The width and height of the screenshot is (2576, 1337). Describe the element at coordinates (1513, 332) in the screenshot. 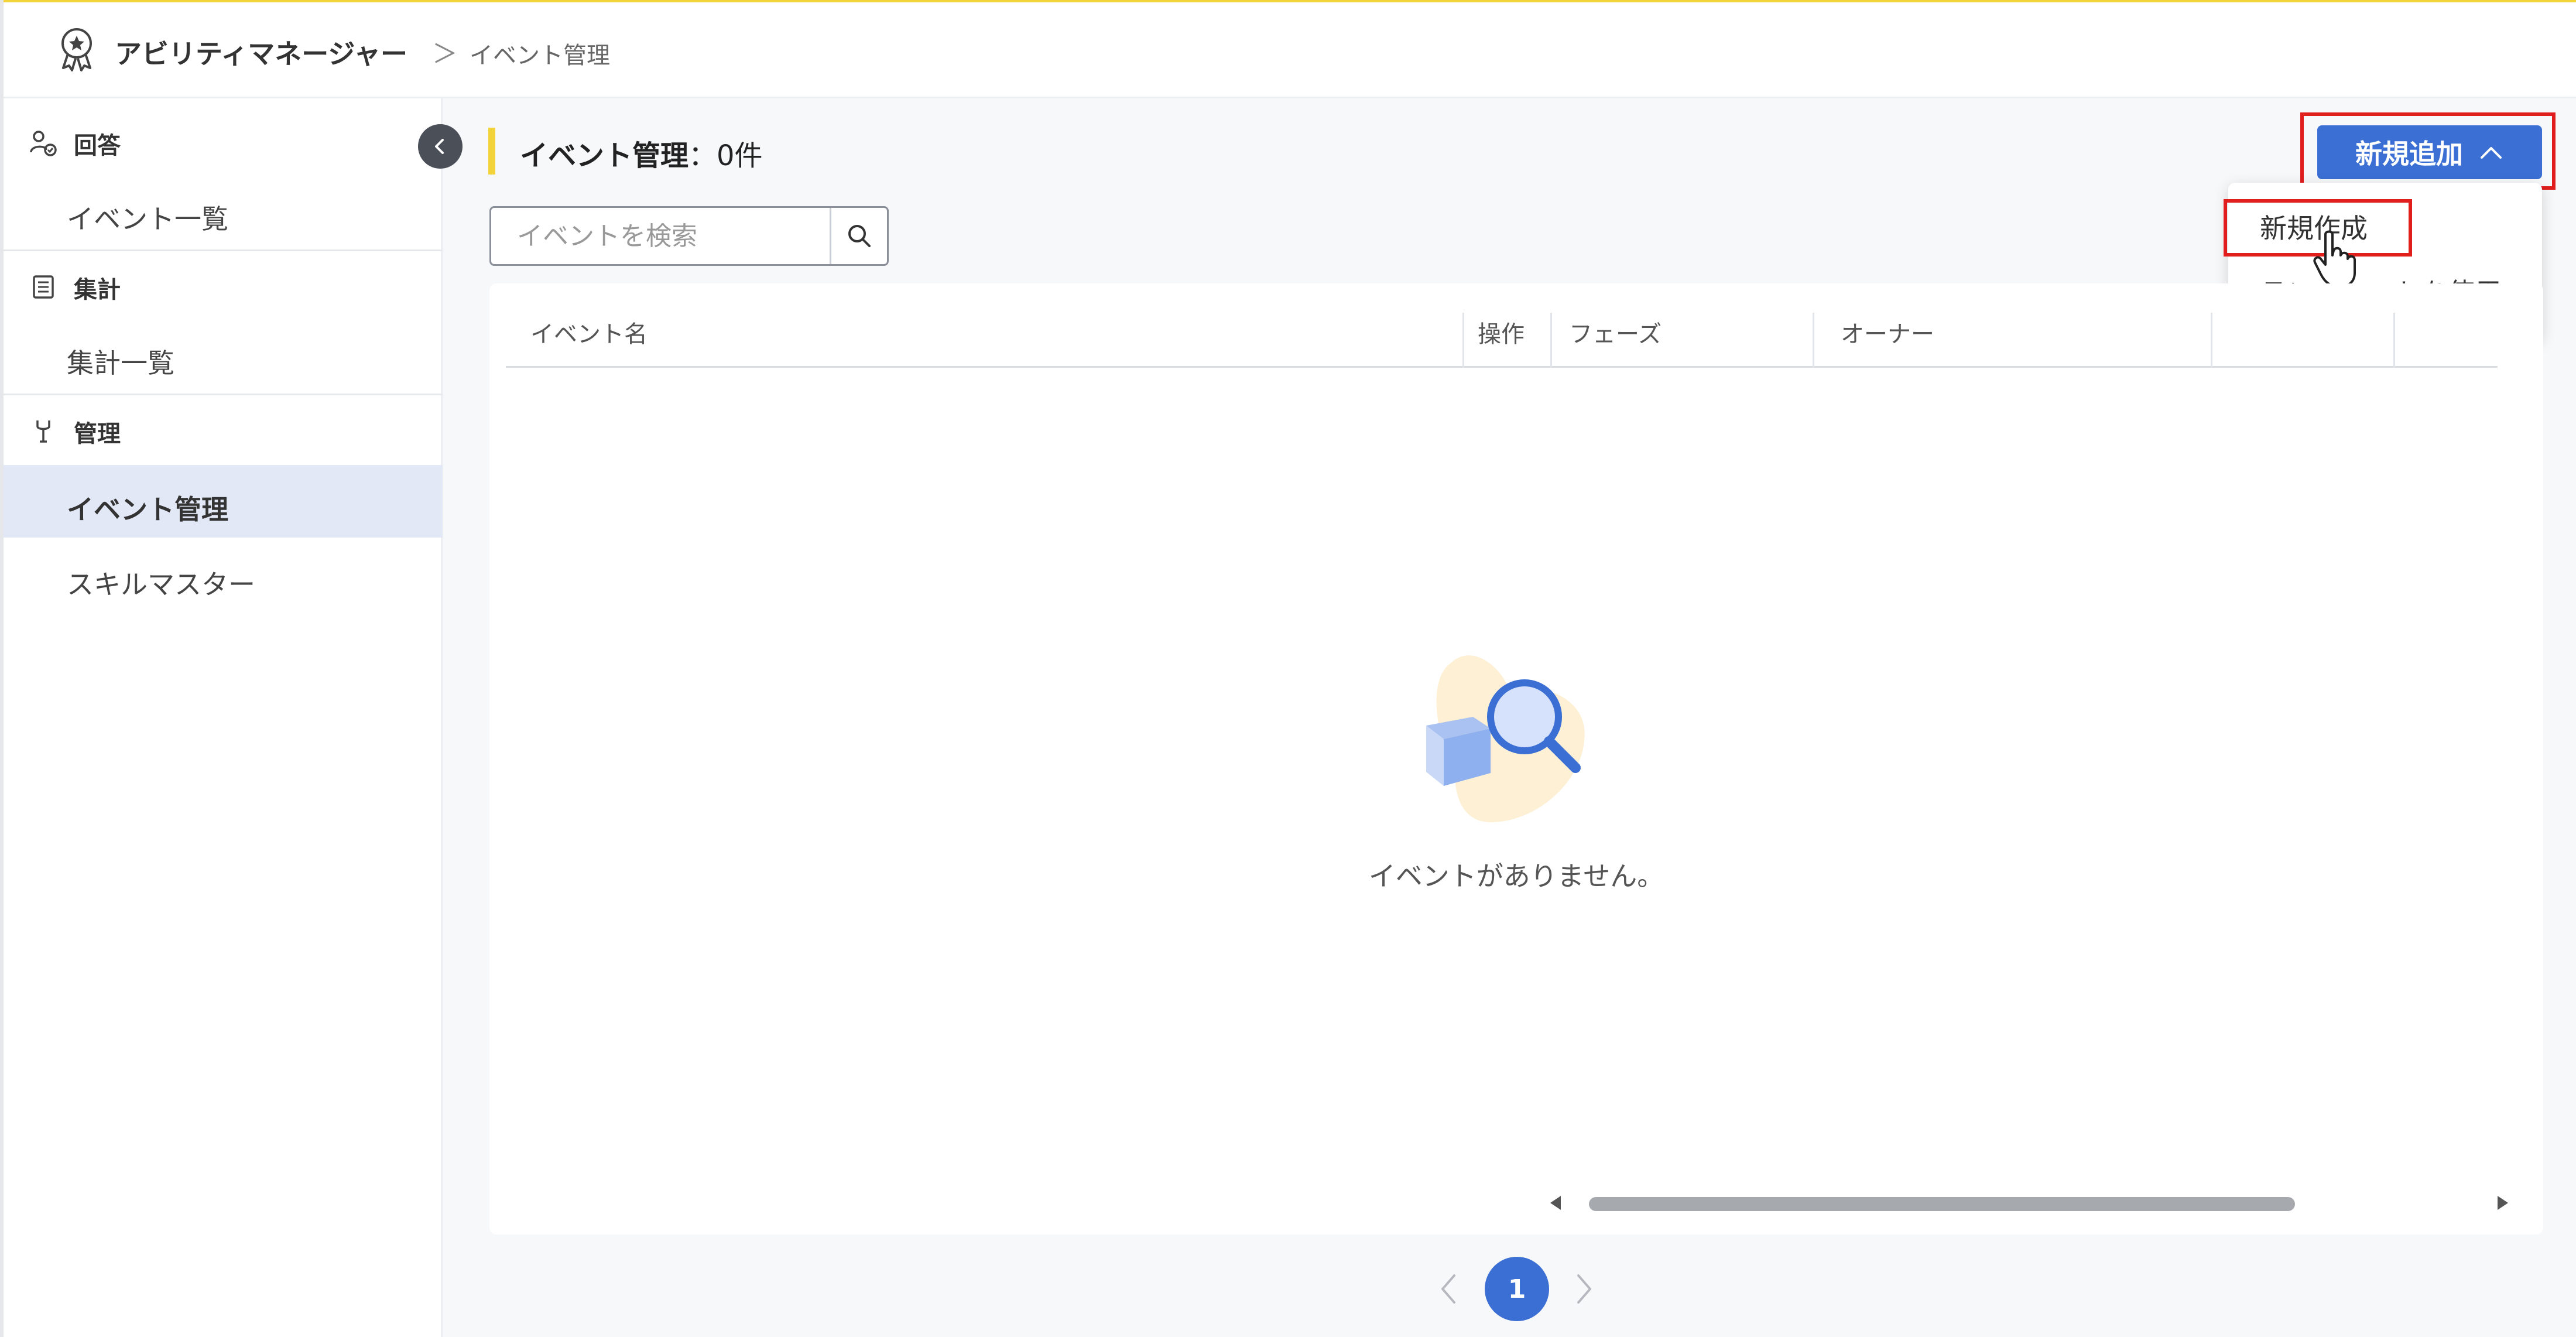

I see `column-header-operation: 操作` at that location.